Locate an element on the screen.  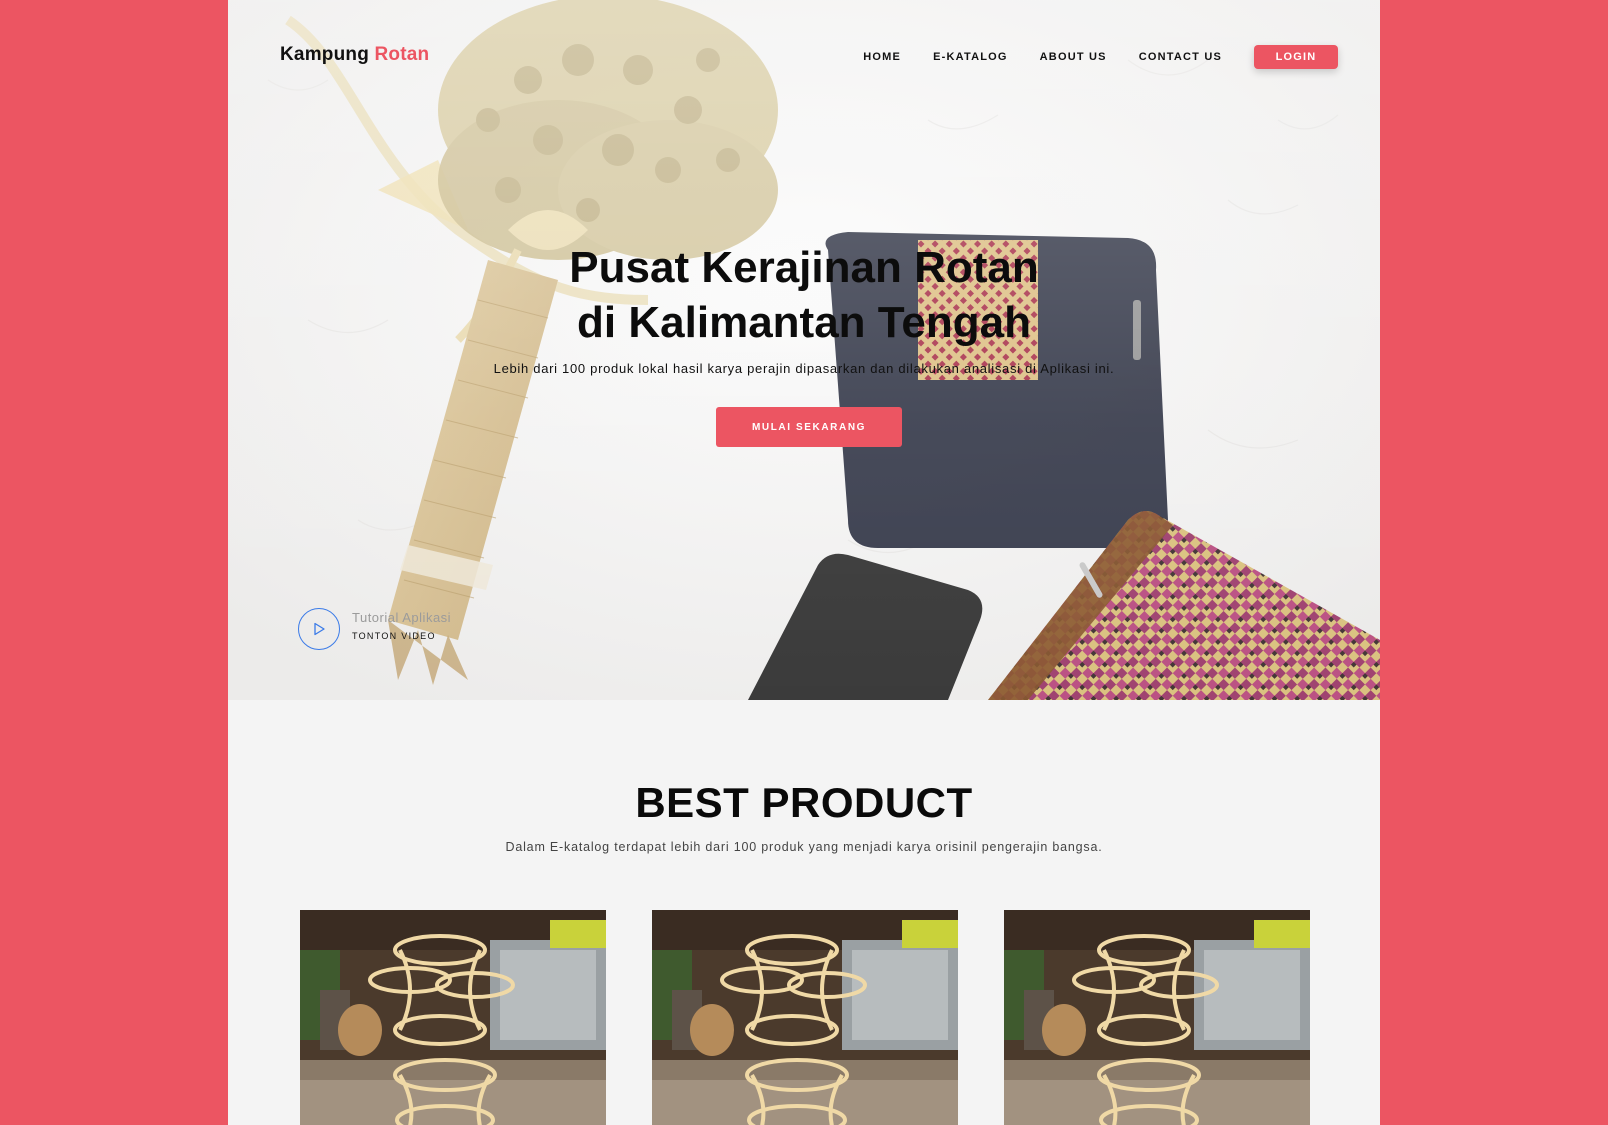
video-tutorial: Tutorial Aplikasi TONTON VIDEO is located at coordinates (374, 629).